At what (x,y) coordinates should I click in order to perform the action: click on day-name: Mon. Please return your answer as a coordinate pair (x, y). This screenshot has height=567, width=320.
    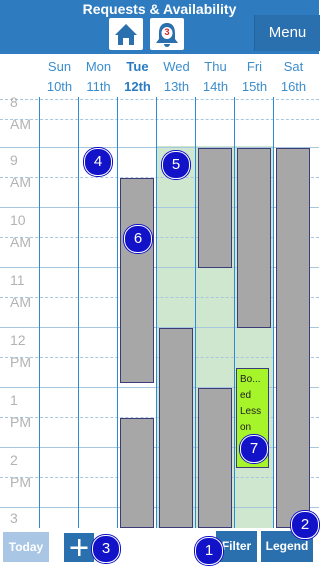
    Looking at the image, I should click on (98, 66).